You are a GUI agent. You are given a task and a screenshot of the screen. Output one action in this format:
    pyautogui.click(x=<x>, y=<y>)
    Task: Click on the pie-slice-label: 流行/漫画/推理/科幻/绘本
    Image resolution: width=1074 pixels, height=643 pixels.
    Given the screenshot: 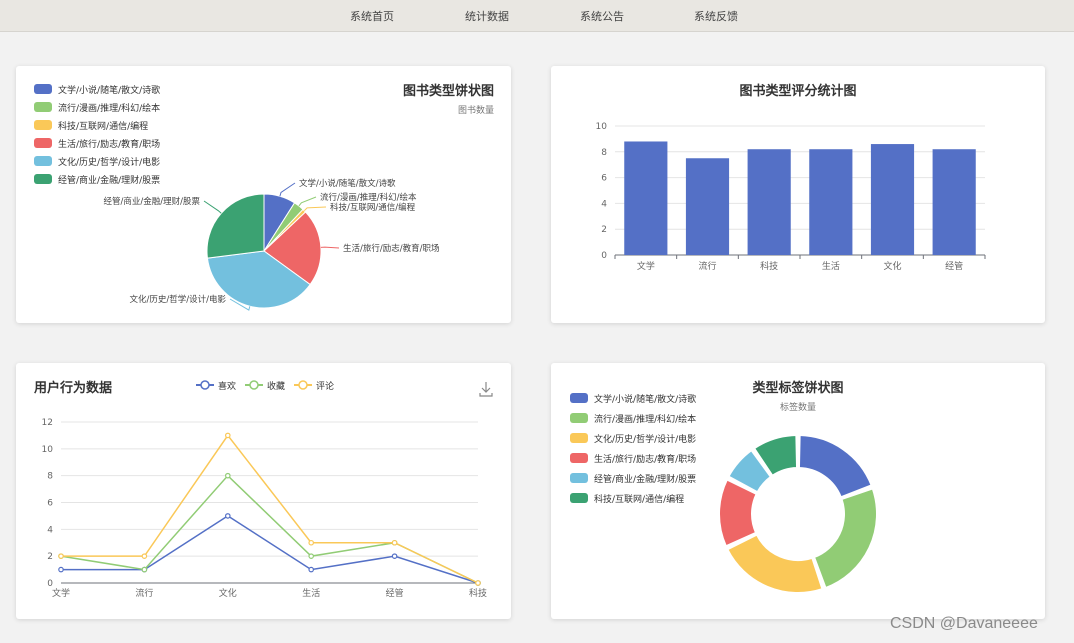 What is the action you would take?
    pyautogui.click(x=368, y=197)
    